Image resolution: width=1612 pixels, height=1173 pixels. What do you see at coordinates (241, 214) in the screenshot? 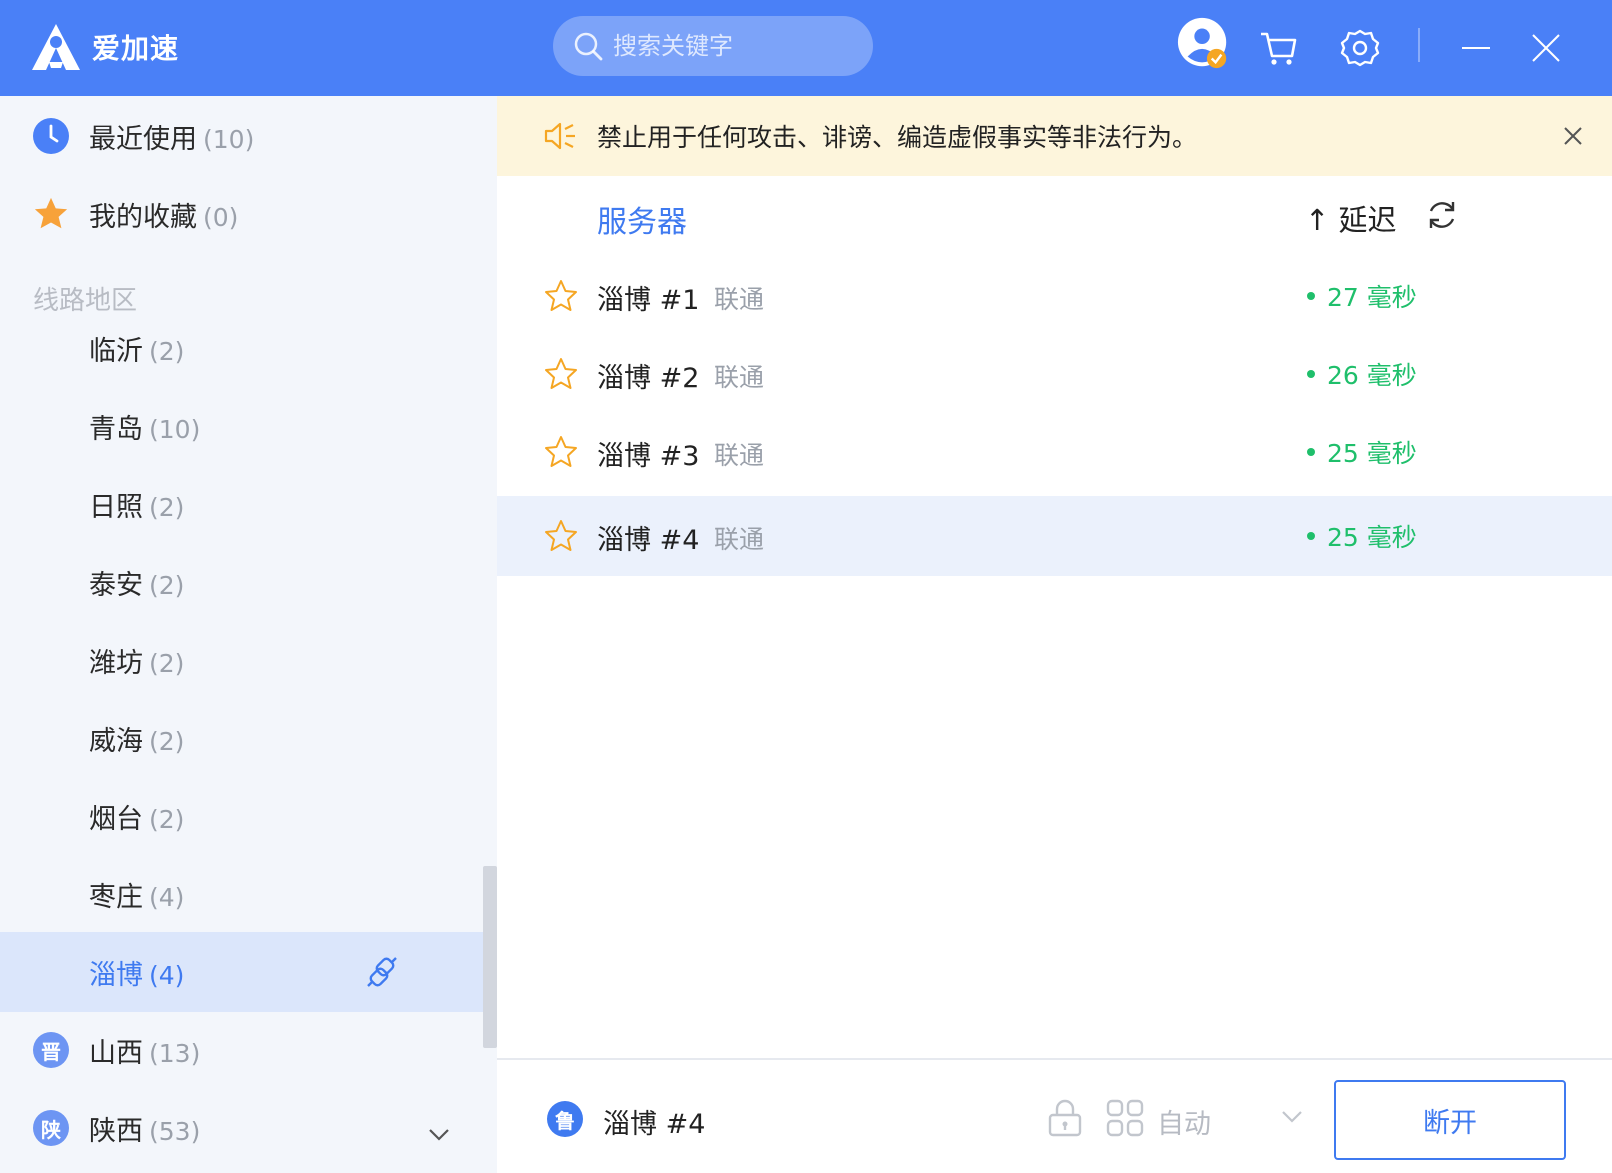
I see `sidebar-item-favorites: 我的收藏 (0)` at bounding box center [241, 214].